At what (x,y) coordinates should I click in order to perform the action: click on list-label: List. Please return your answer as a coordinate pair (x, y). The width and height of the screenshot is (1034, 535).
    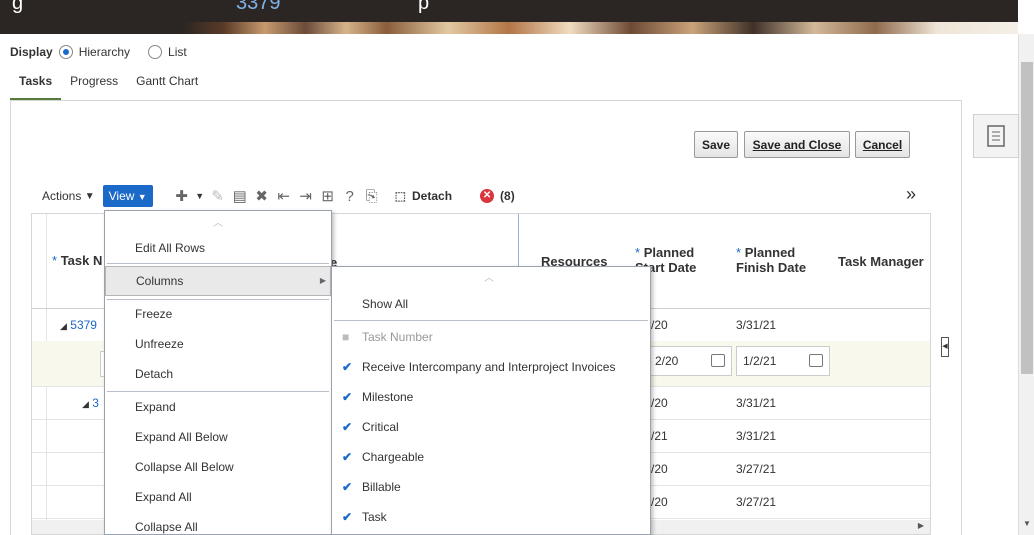
    Looking at the image, I should click on (177, 52).